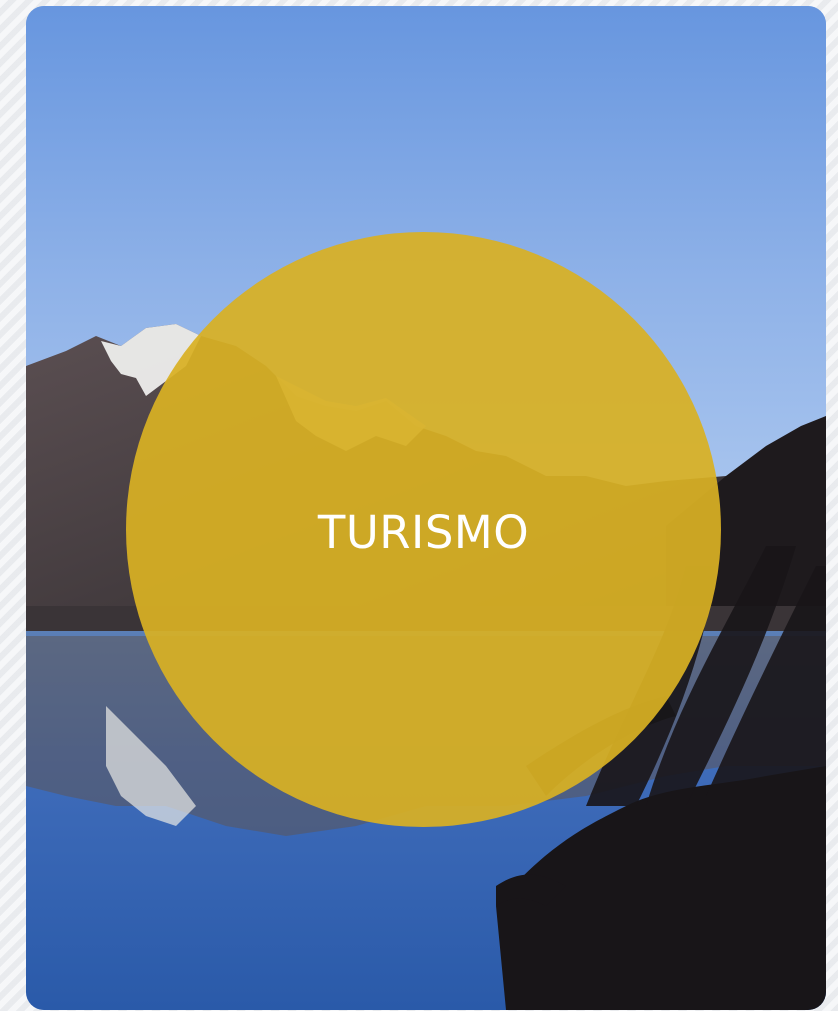  I want to click on tile-title: TURISMO, so click(423, 532).